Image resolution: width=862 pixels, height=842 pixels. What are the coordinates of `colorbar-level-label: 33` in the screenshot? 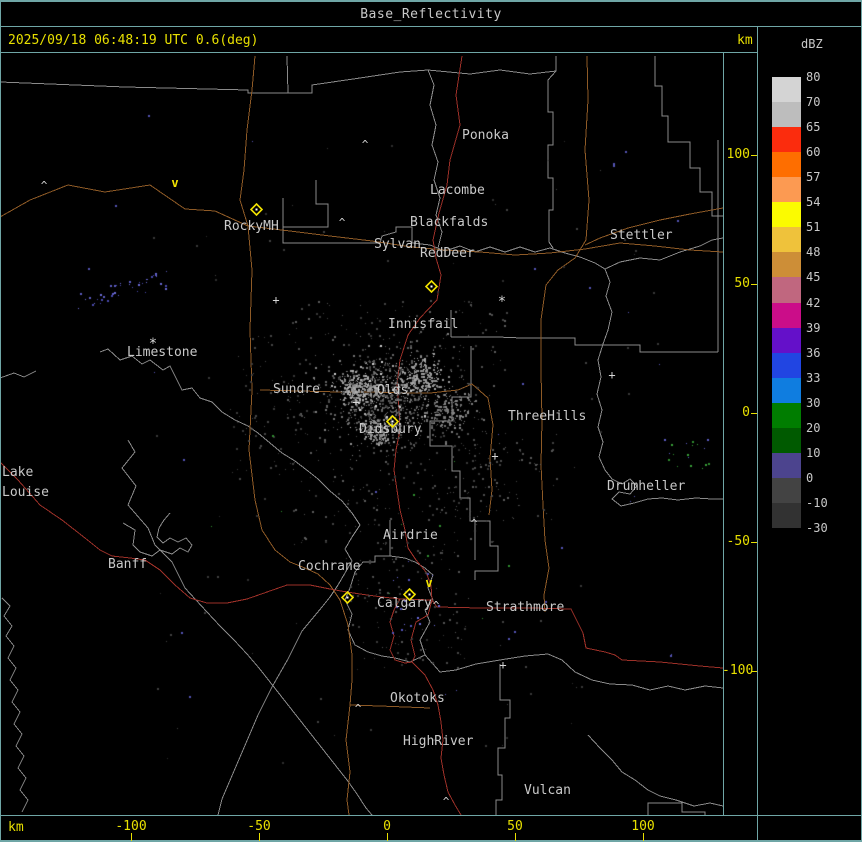 It's located at (813, 377).